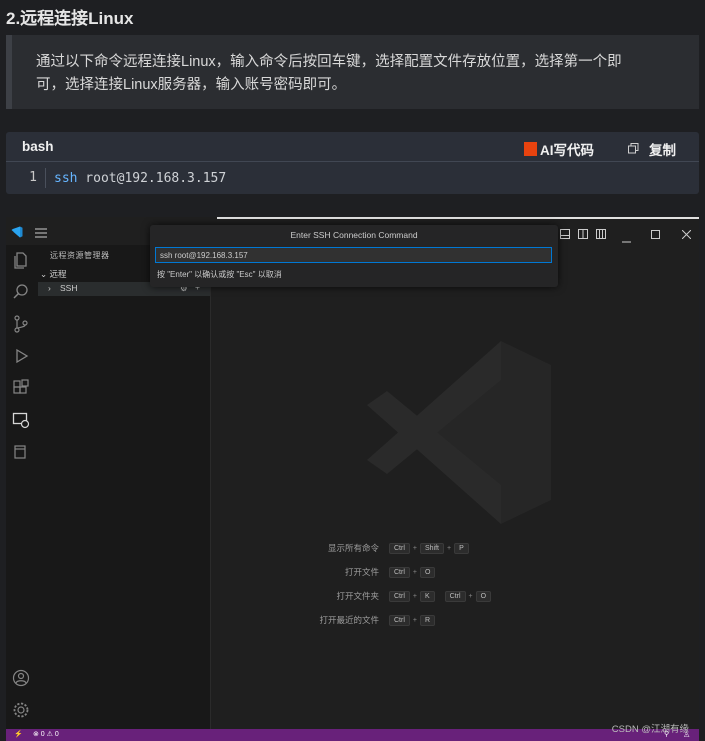 Image resolution: width=705 pixels, height=741 pixels. I want to click on maximize-icon, so click(655, 235).